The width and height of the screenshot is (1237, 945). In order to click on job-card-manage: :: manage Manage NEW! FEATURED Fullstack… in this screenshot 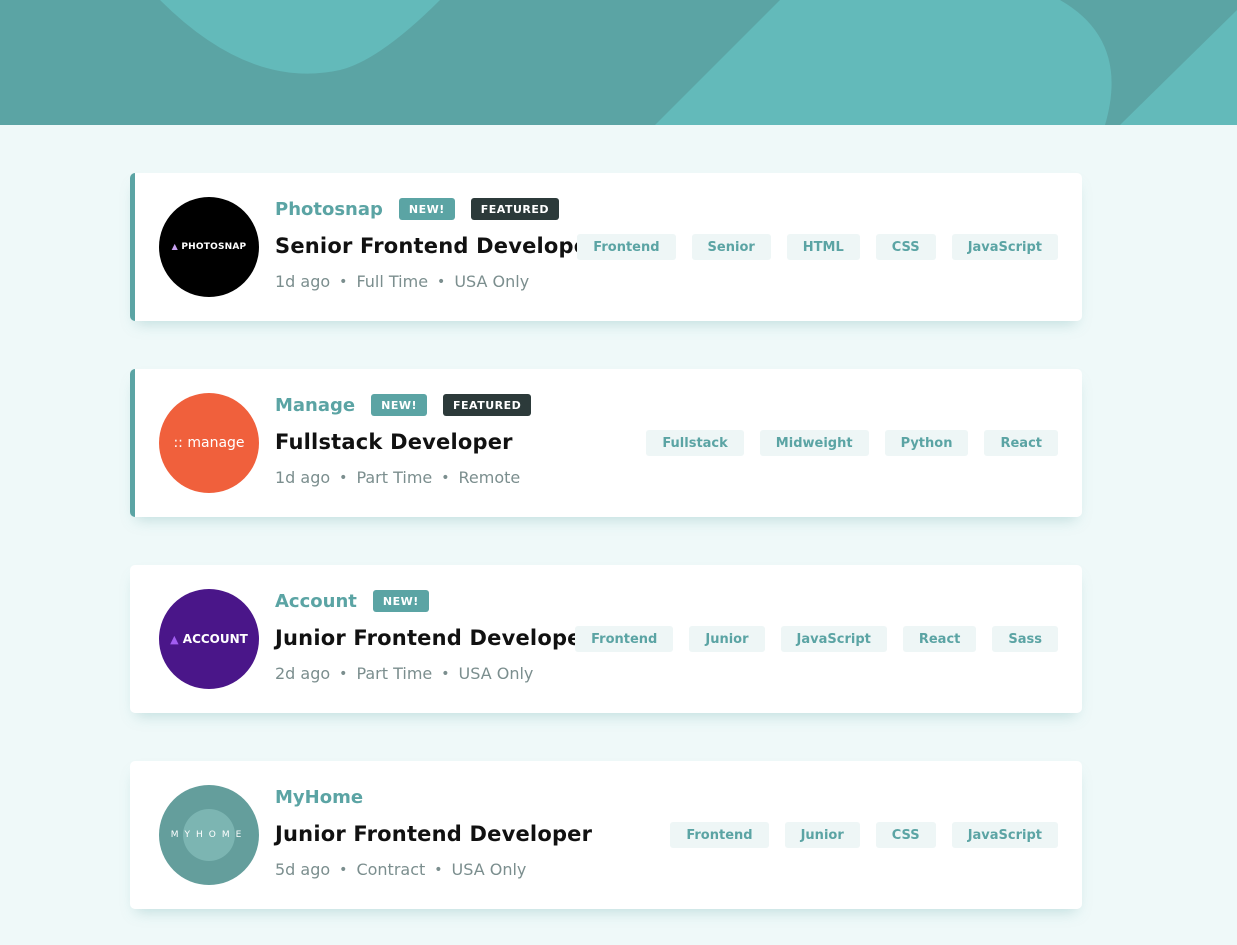, I will do `click(606, 443)`.